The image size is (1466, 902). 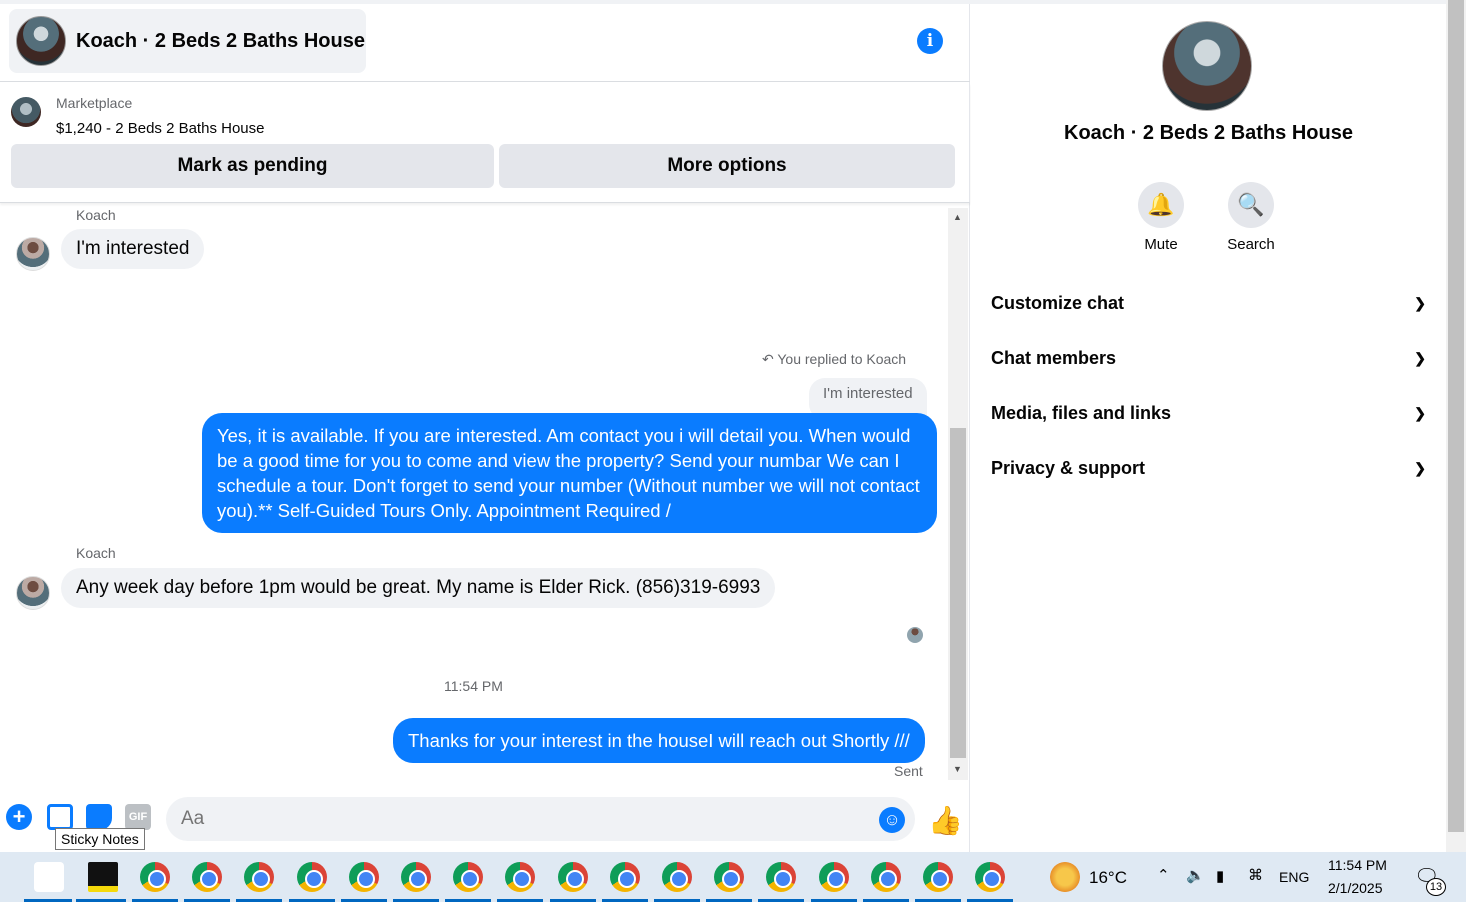 I want to click on menu-privacy-support: Privacy & support ❯, so click(x=1208, y=468).